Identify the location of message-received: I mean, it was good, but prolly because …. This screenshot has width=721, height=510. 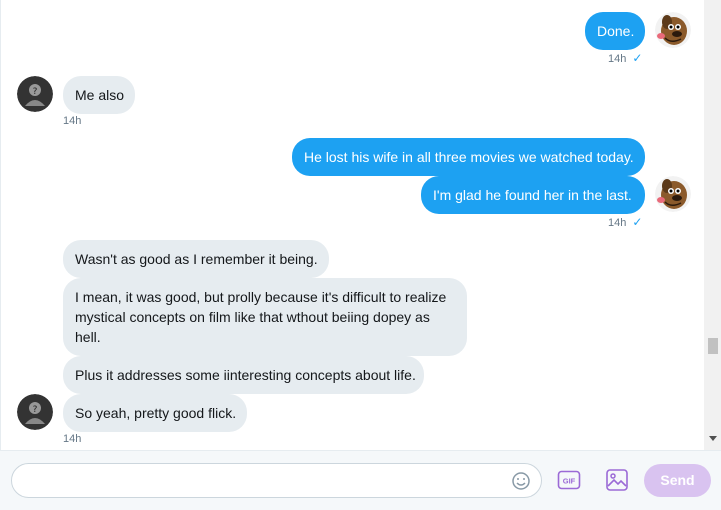
(265, 317).